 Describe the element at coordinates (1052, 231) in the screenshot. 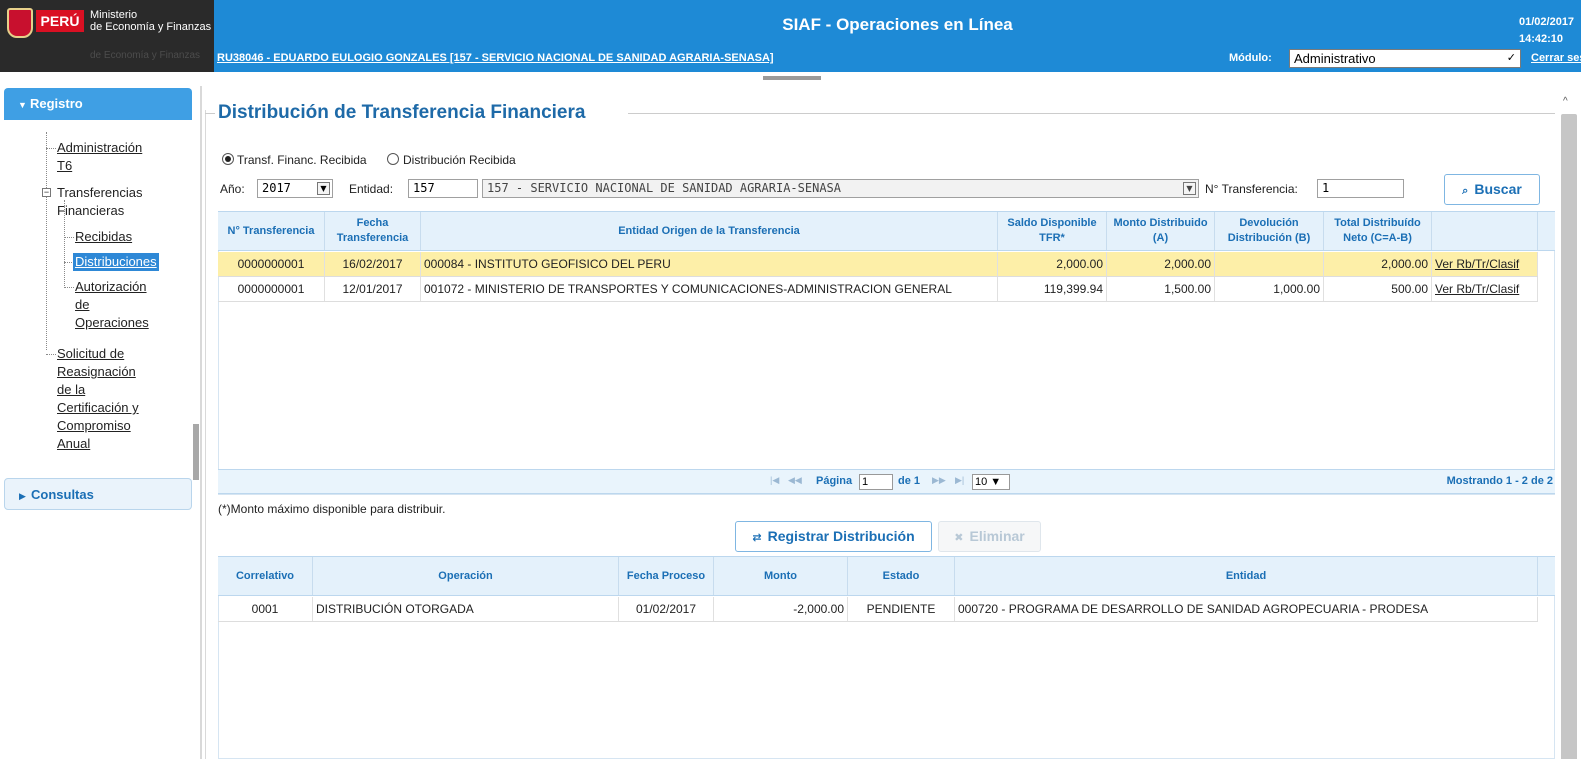

I see `col-header-saldo-disponible: Saldo Disponible TFR*` at that location.